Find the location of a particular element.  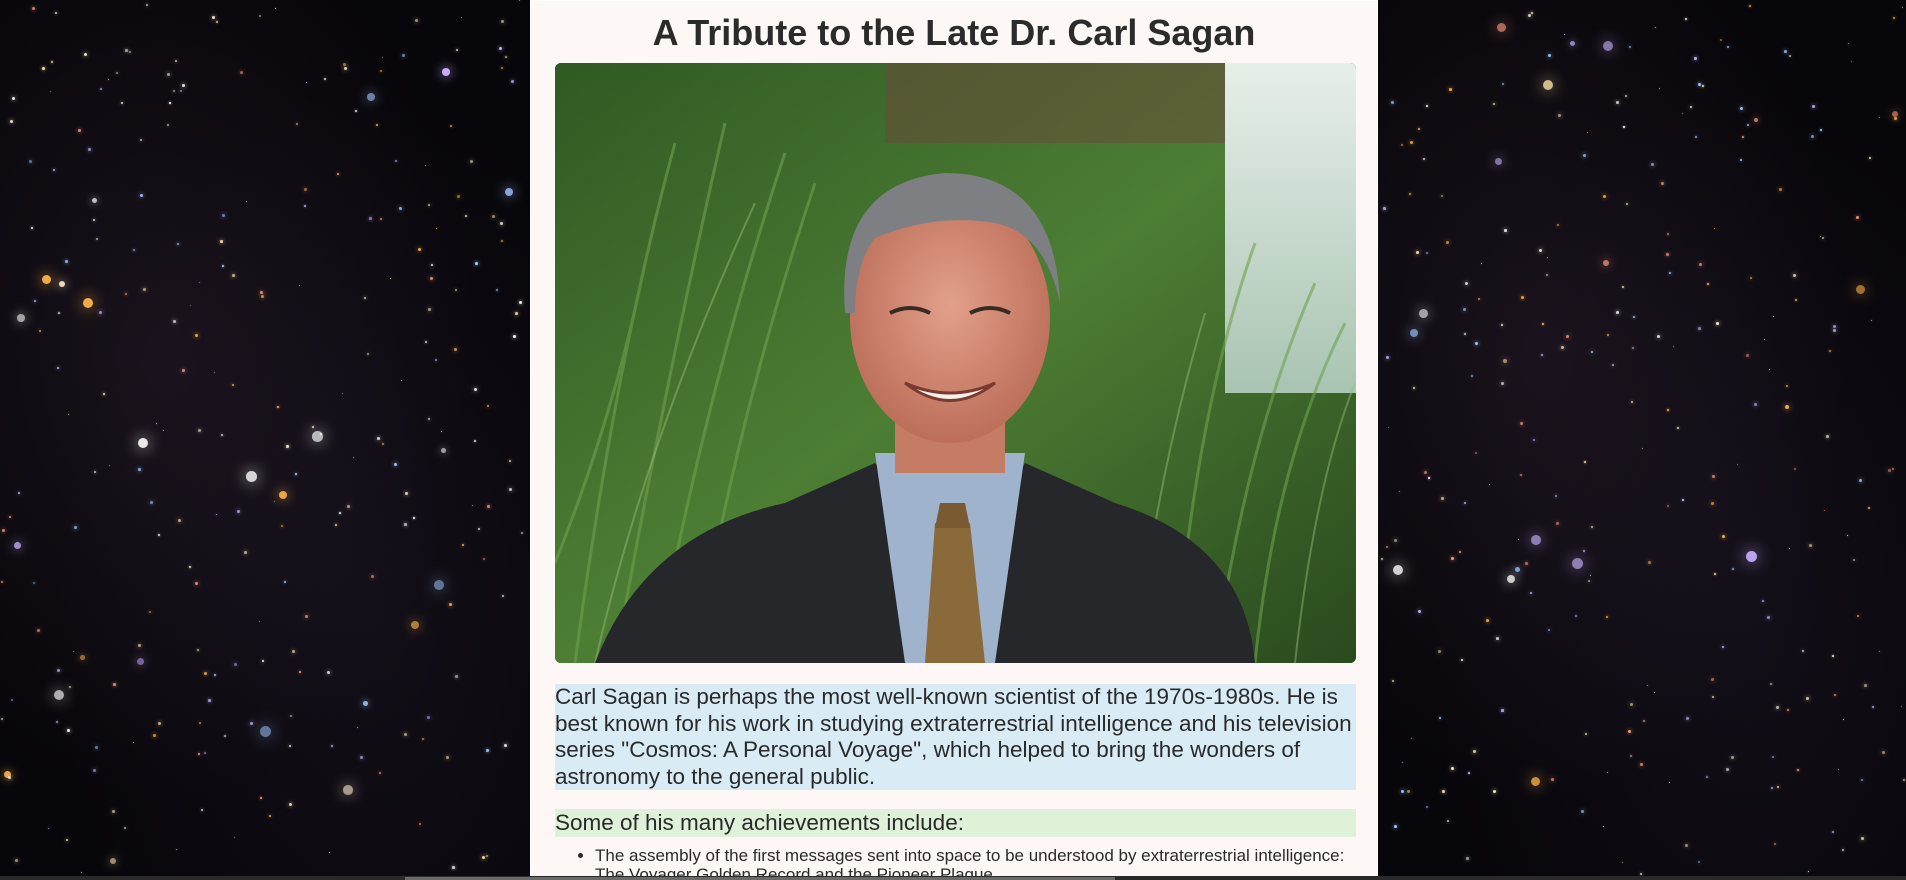

horizontal-scrollbar is located at coordinates (953, 878).